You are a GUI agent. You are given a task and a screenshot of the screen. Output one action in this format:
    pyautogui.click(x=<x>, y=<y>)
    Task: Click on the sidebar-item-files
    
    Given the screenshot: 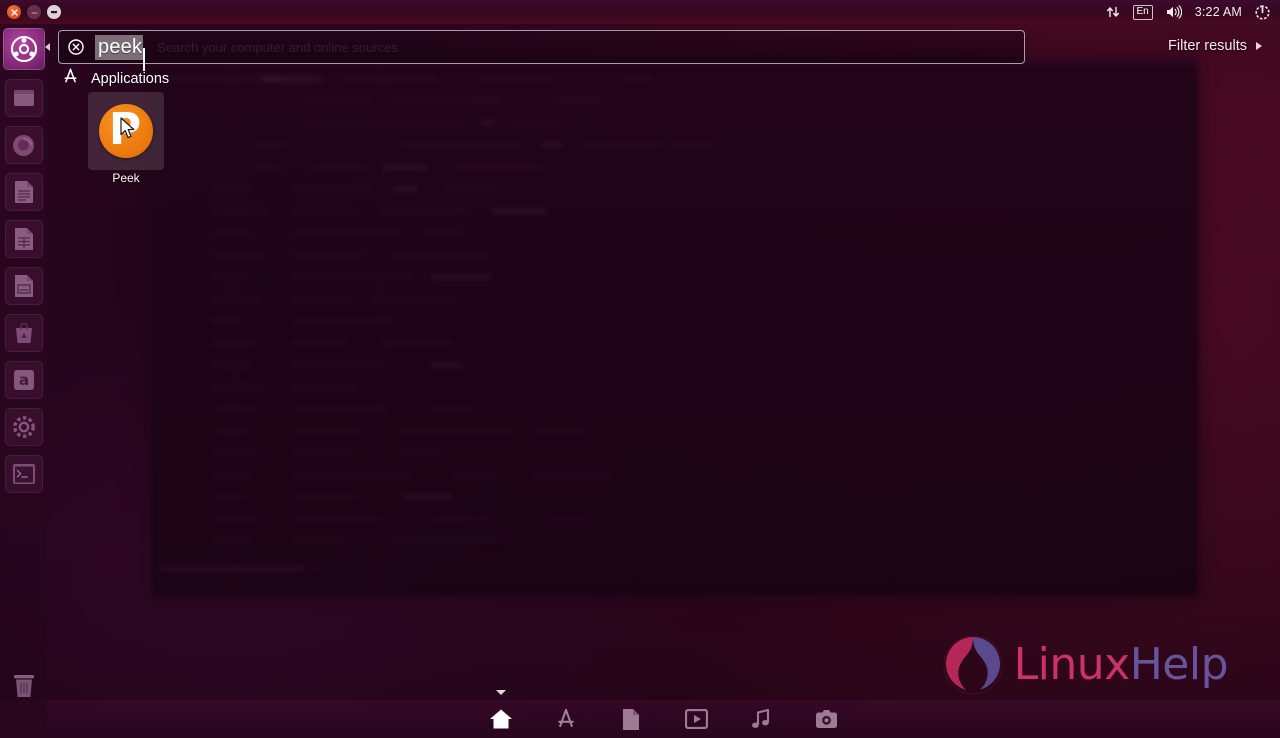 What is the action you would take?
    pyautogui.click(x=23, y=98)
    